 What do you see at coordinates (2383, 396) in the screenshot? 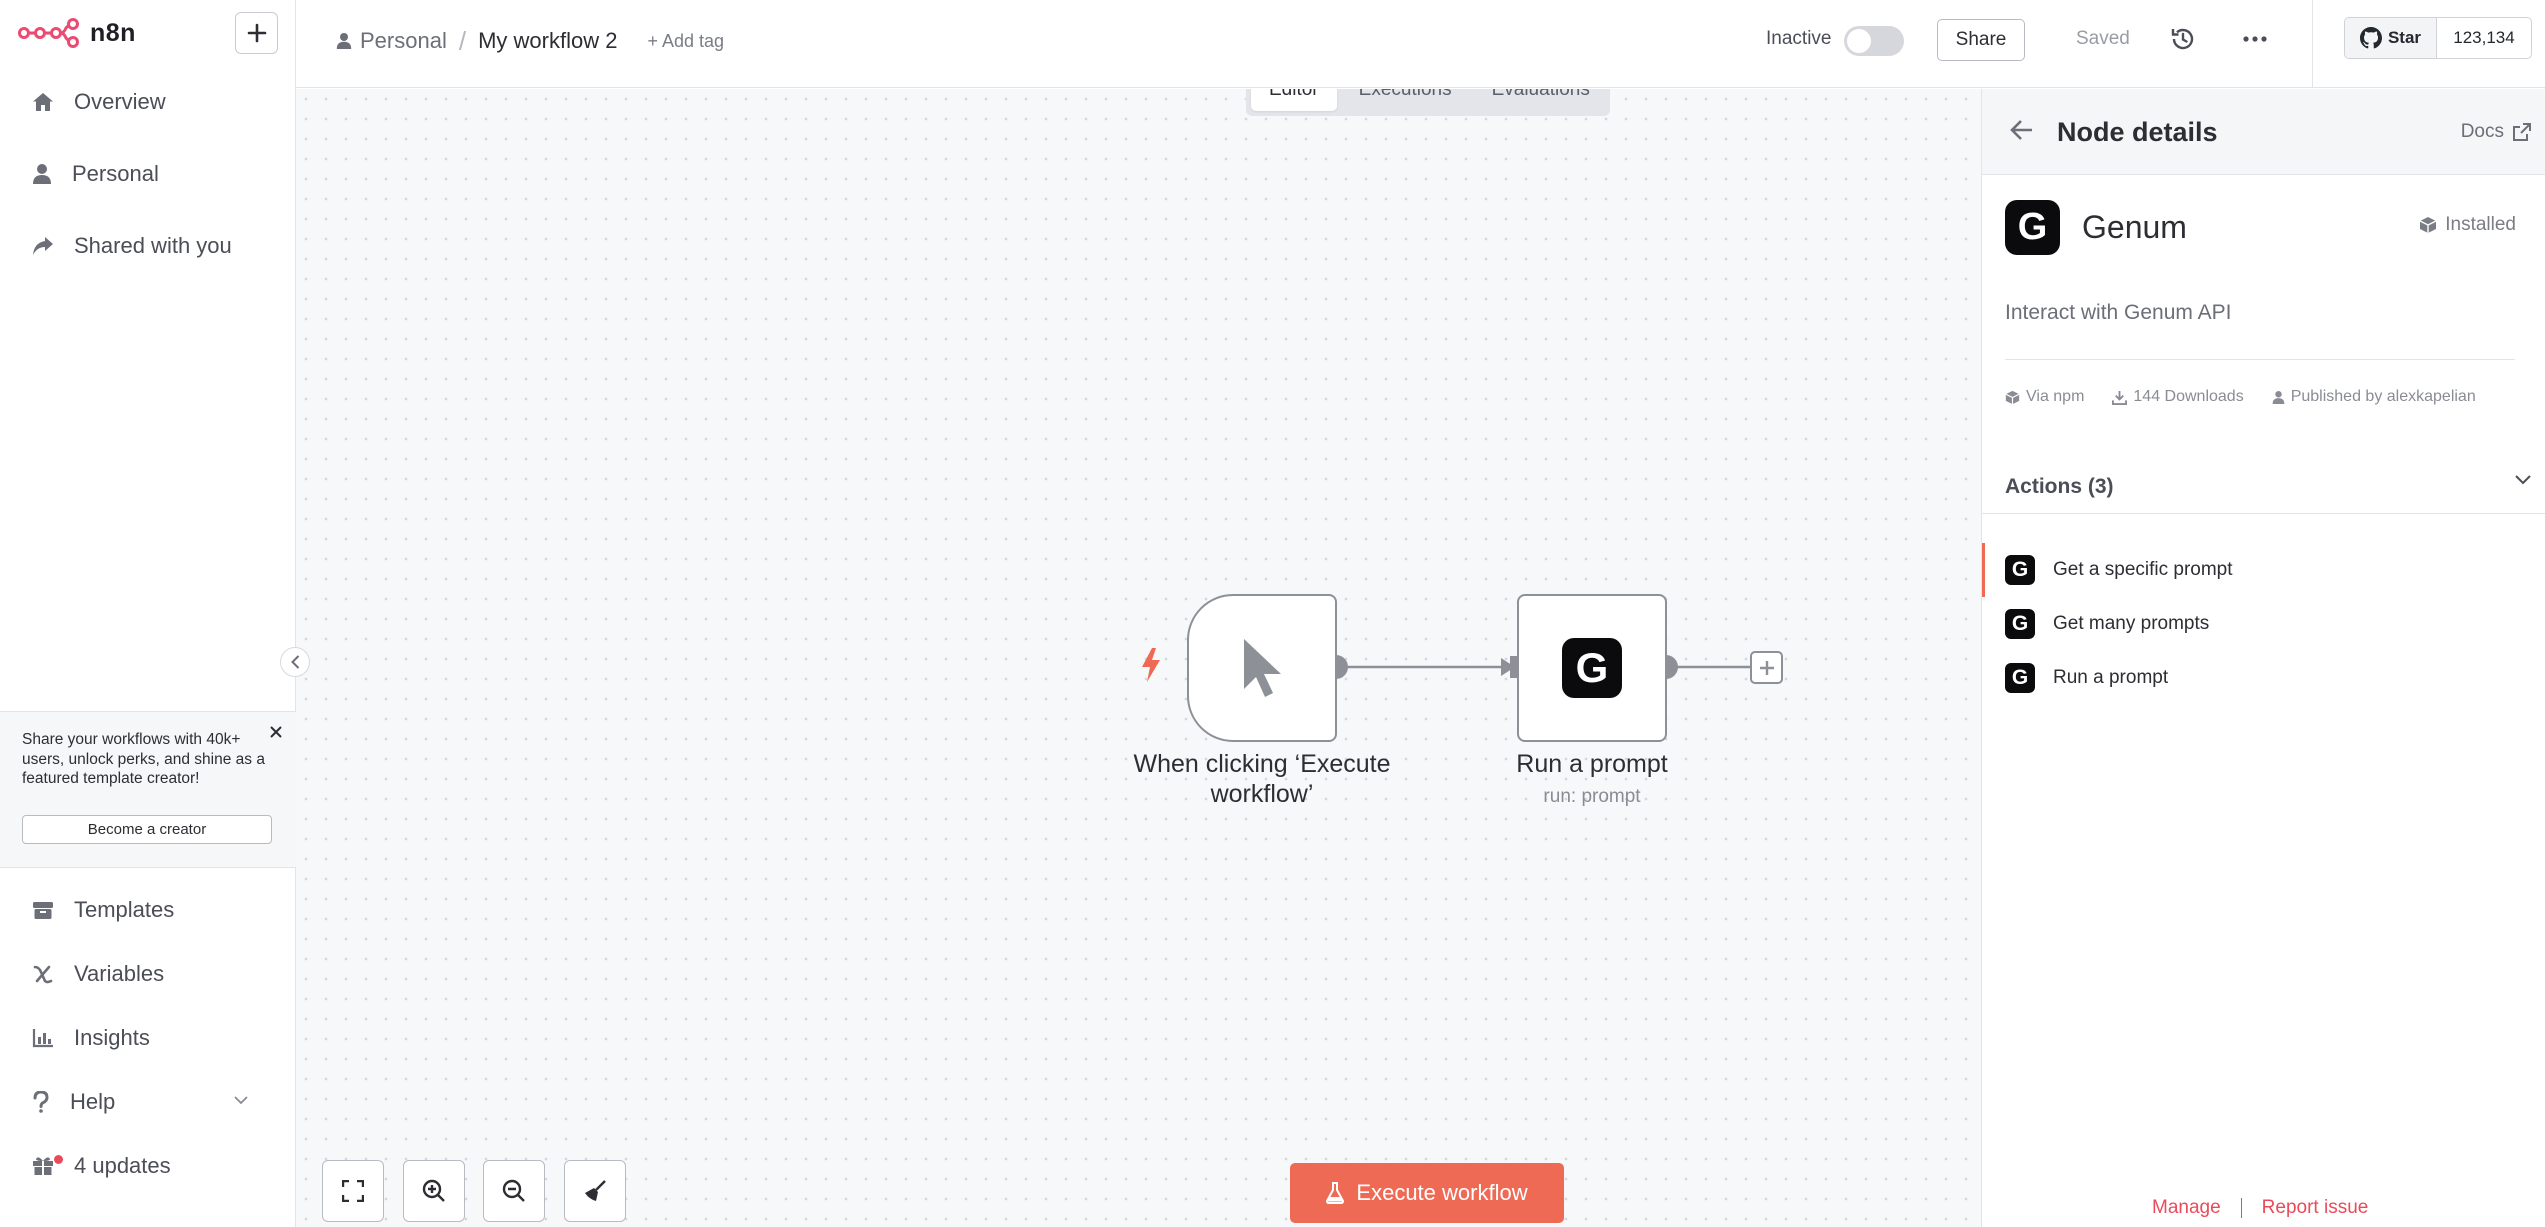
I see `meta-publisher-text: Published by alexkapelian` at bounding box center [2383, 396].